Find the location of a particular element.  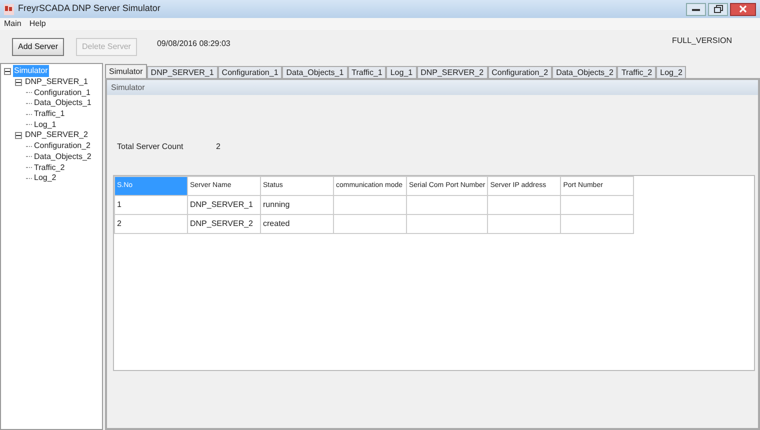

tree-item: DNP_SERVER_2 is located at coordinates (56, 135).